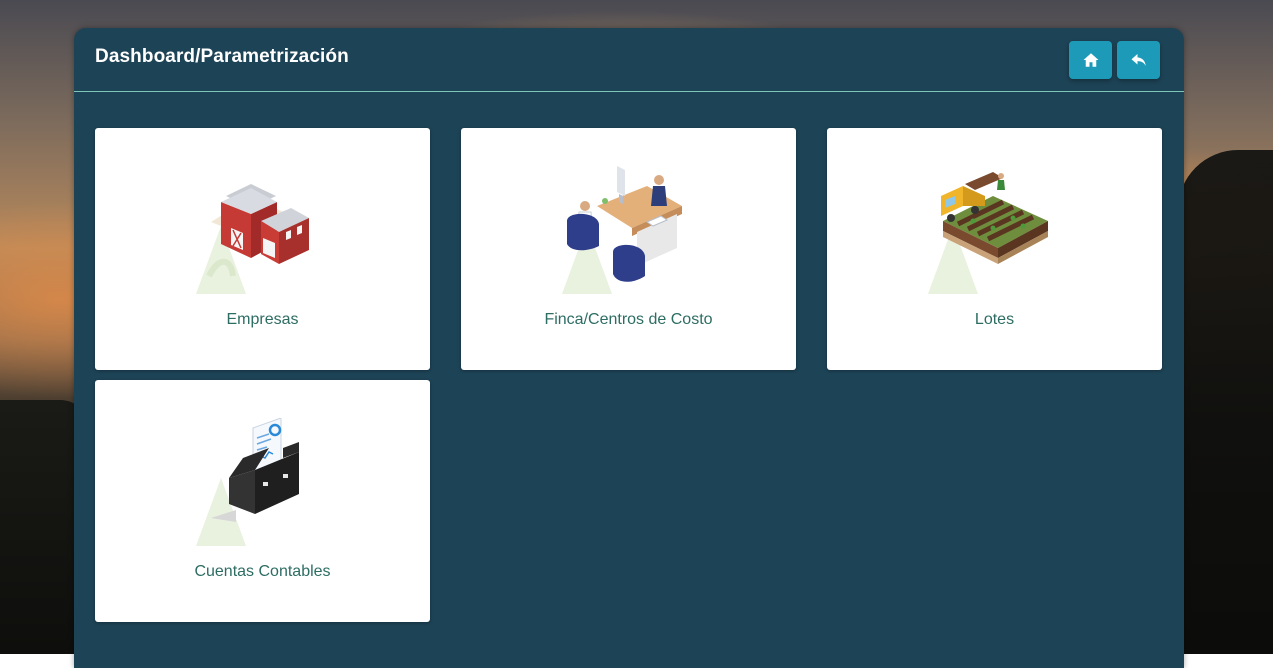 Image resolution: width=1273 pixels, height=668 pixels. Describe the element at coordinates (988, 231) in the screenshot. I see `farm-lot-illustration` at that location.